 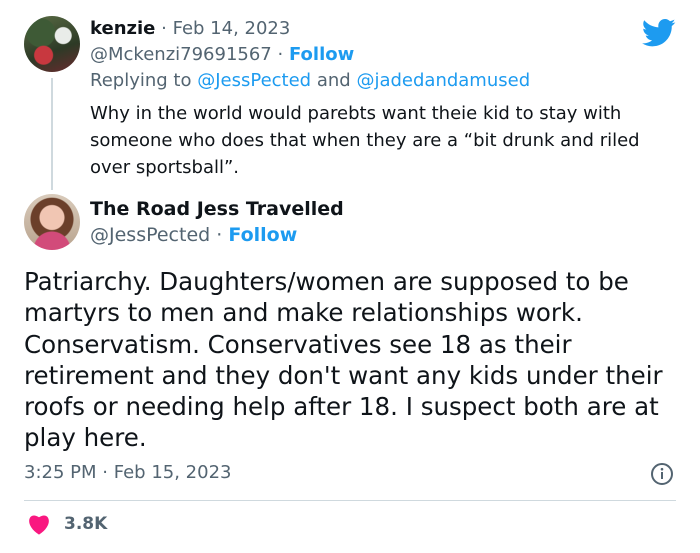 What do you see at coordinates (181, 54) in the screenshot?
I see `reply-handle: @Mckenzi79691567` at bounding box center [181, 54].